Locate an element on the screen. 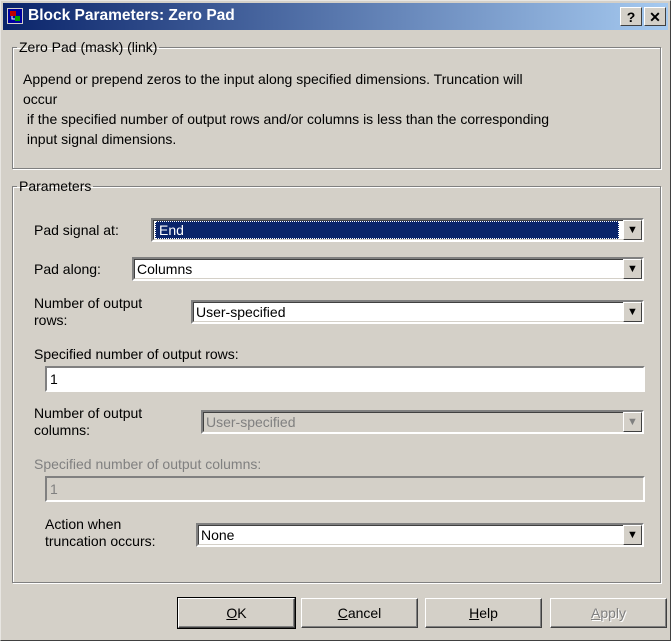 The height and width of the screenshot is (641, 671). specified-cols-label: Specified number of output columns: is located at coordinates (148, 464).